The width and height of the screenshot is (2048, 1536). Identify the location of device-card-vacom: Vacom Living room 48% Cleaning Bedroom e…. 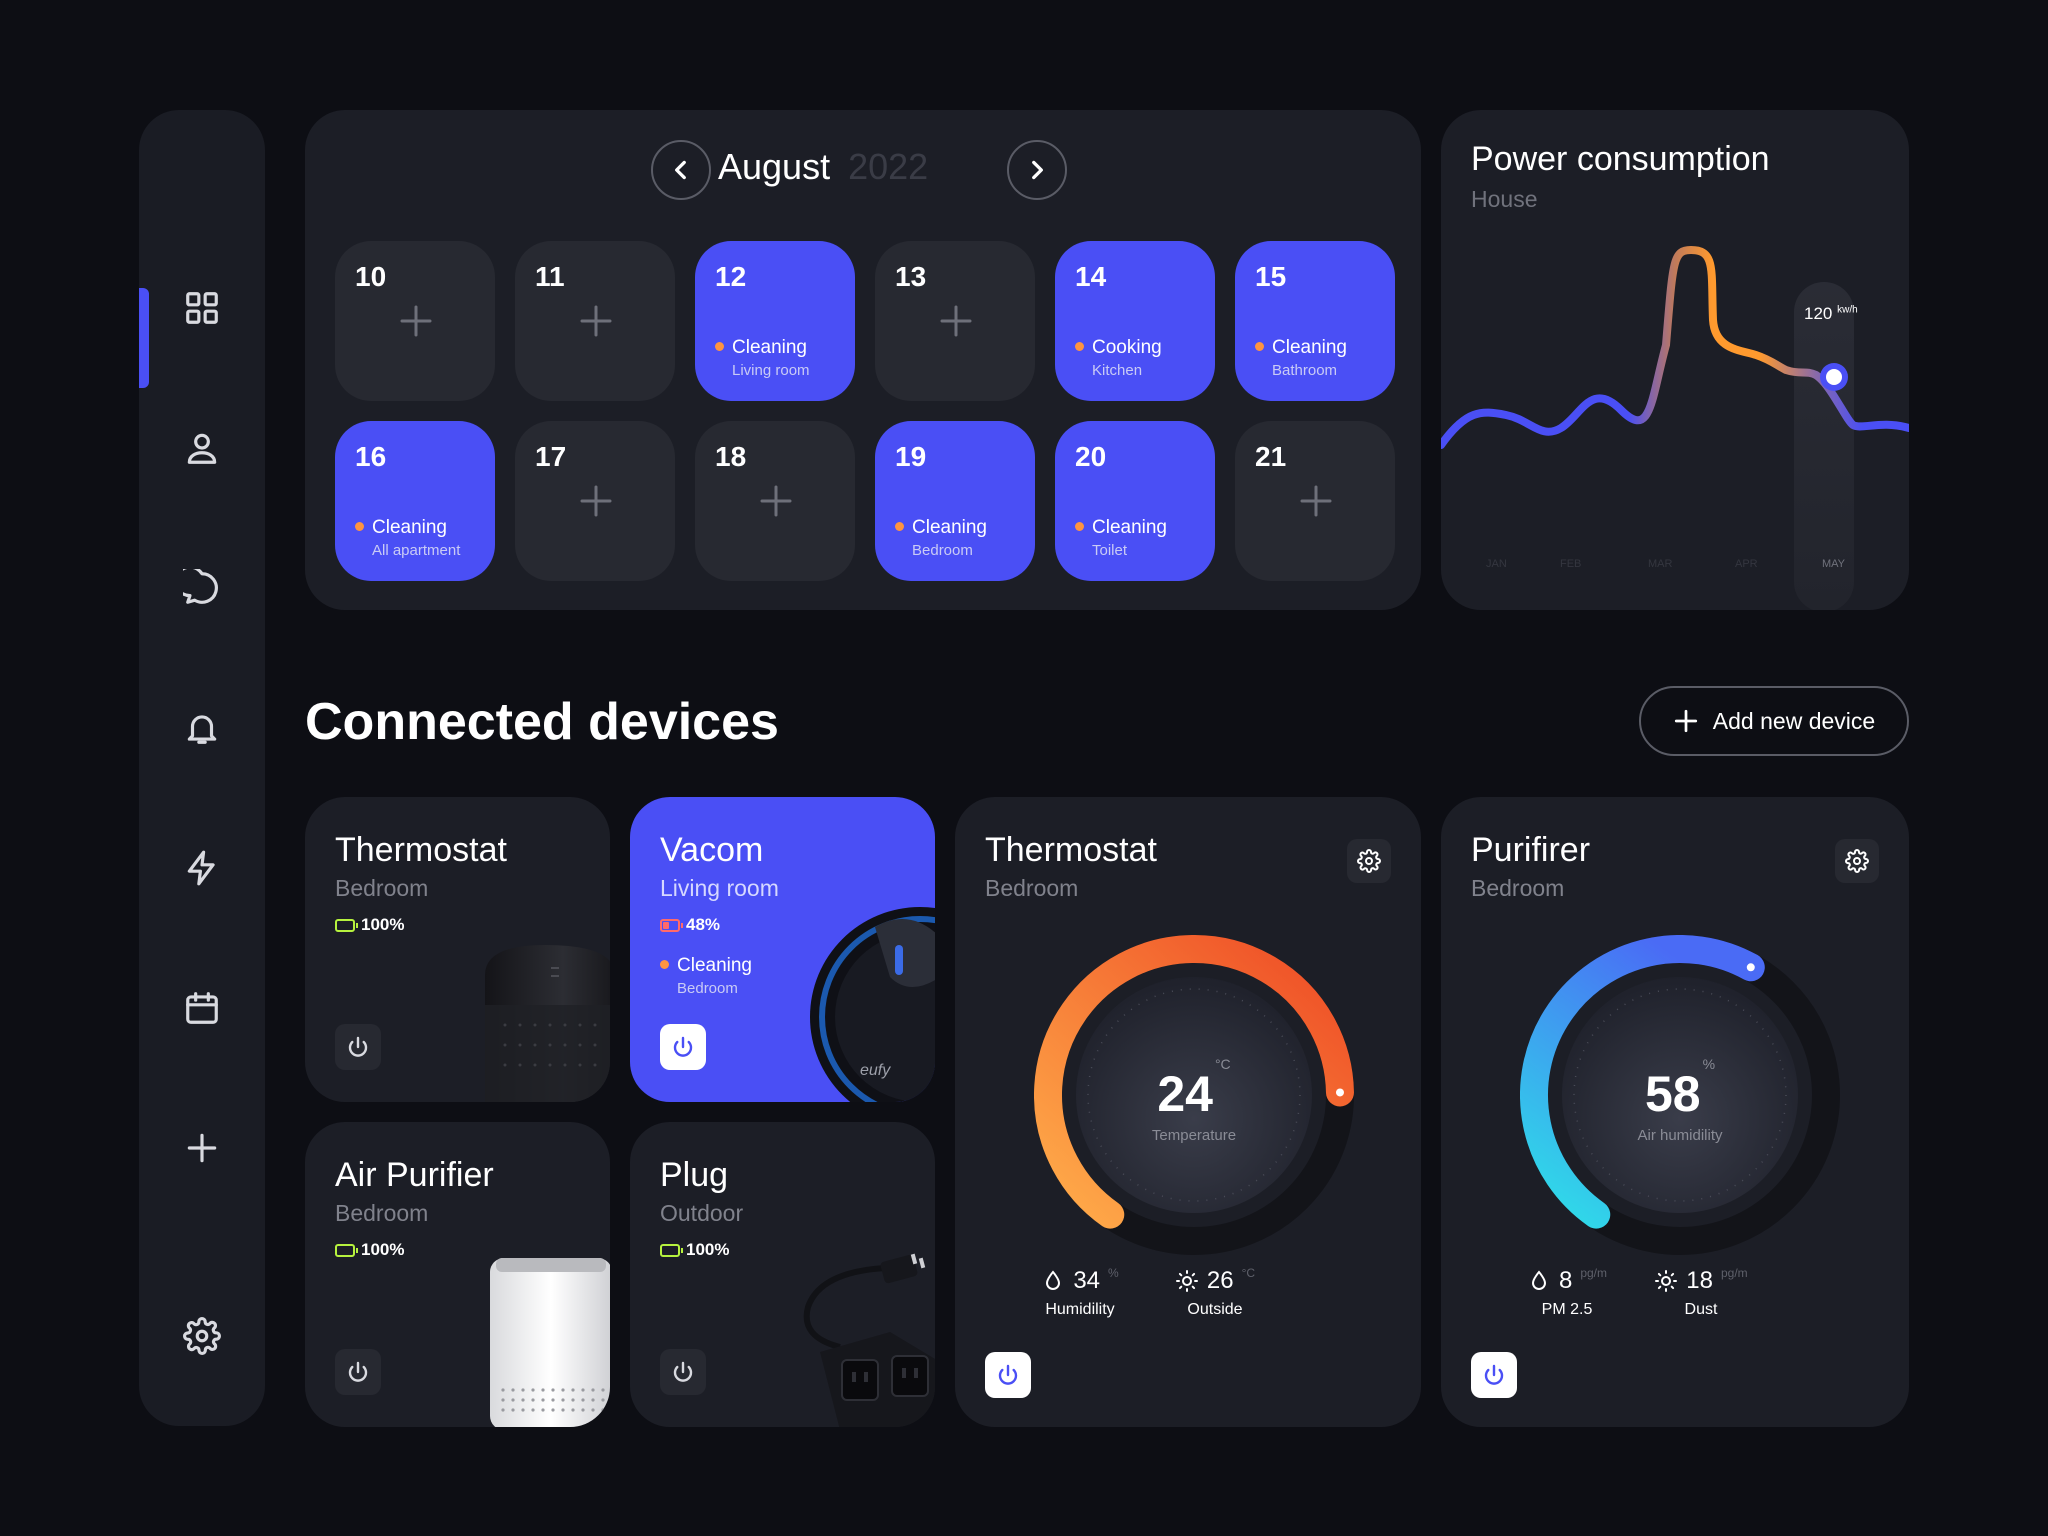
(782, 949).